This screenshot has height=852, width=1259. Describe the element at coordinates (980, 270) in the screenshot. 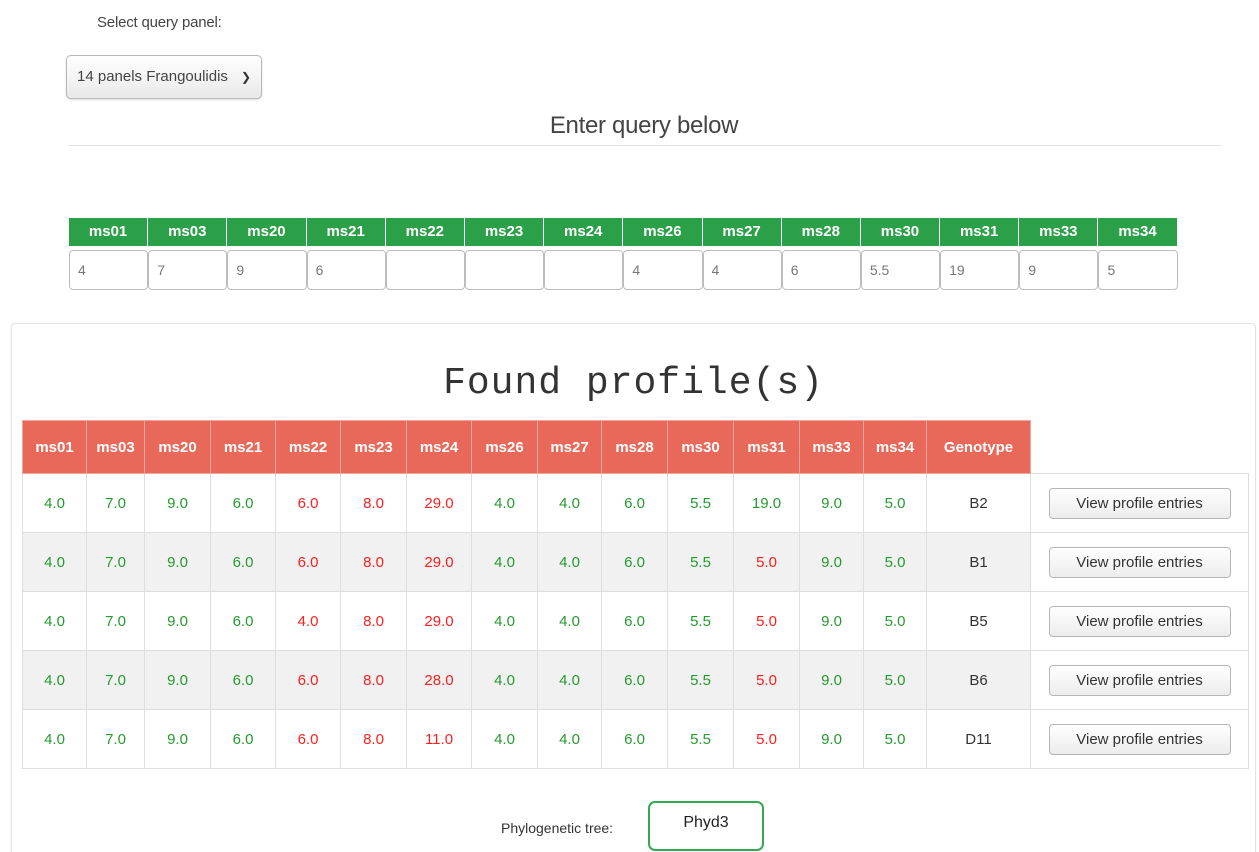

I see `query-input-ms31` at that location.